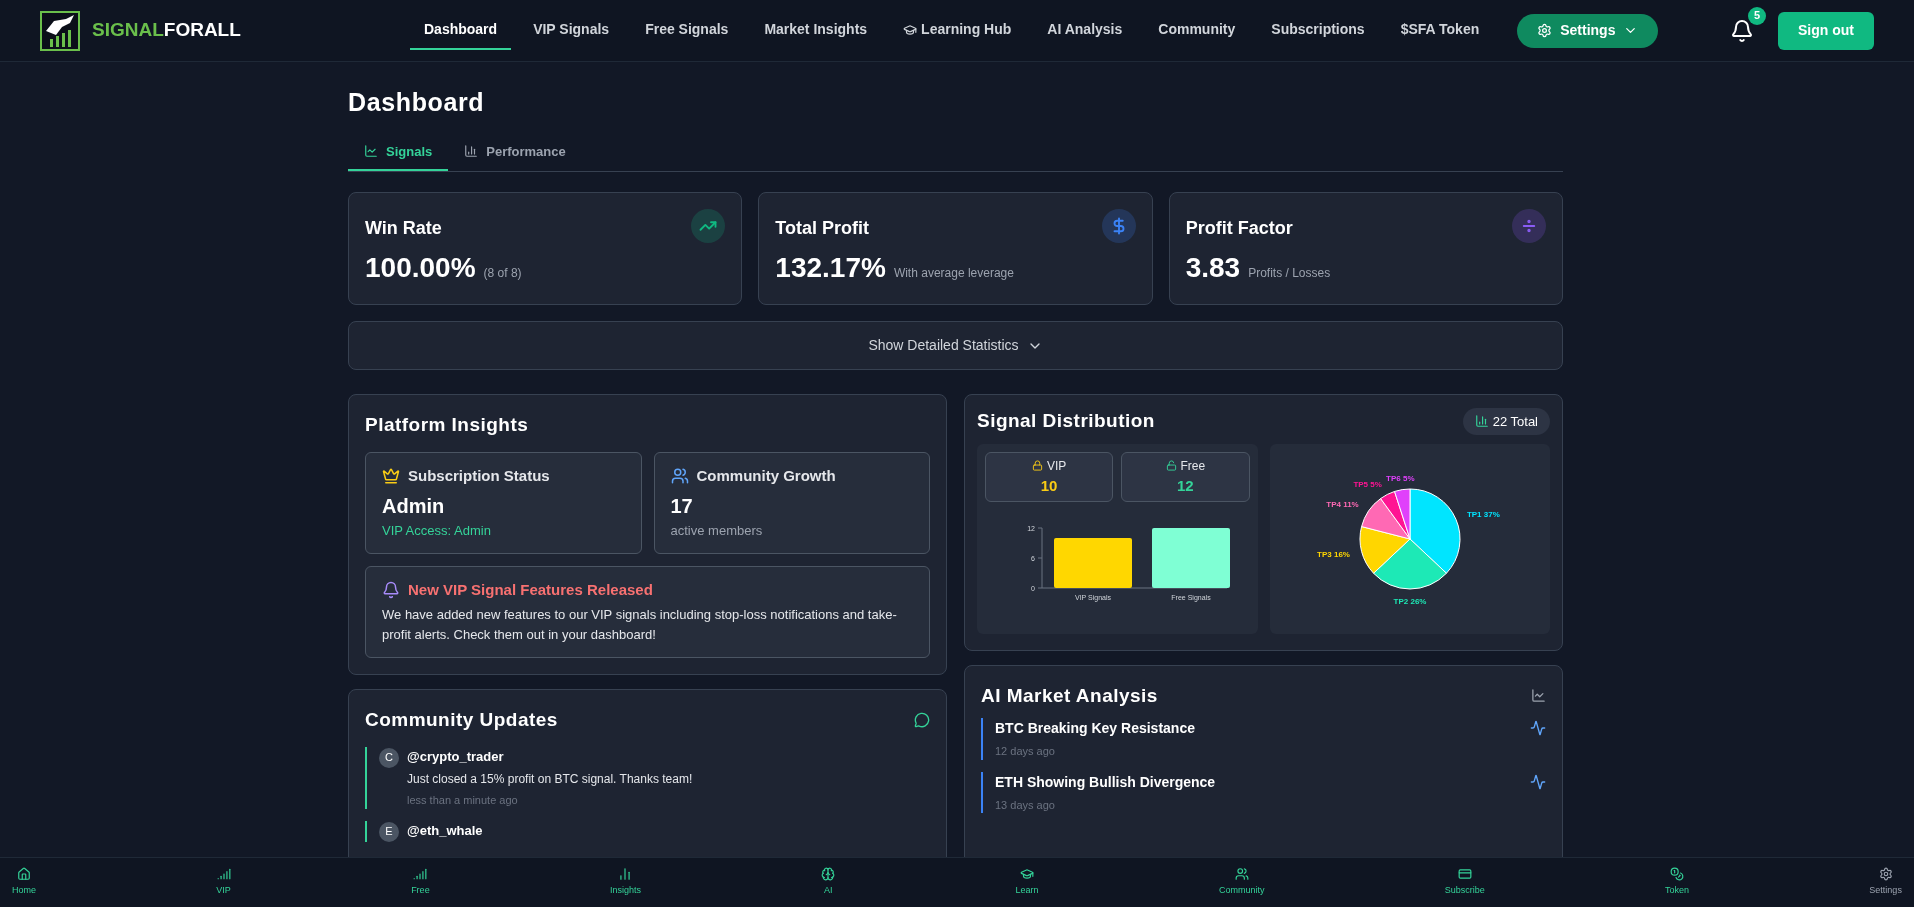 The height and width of the screenshot is (907, 1914). Describe the element at coordinates (1885, 874) in the screenshot. I see `settings-icon` at that location.